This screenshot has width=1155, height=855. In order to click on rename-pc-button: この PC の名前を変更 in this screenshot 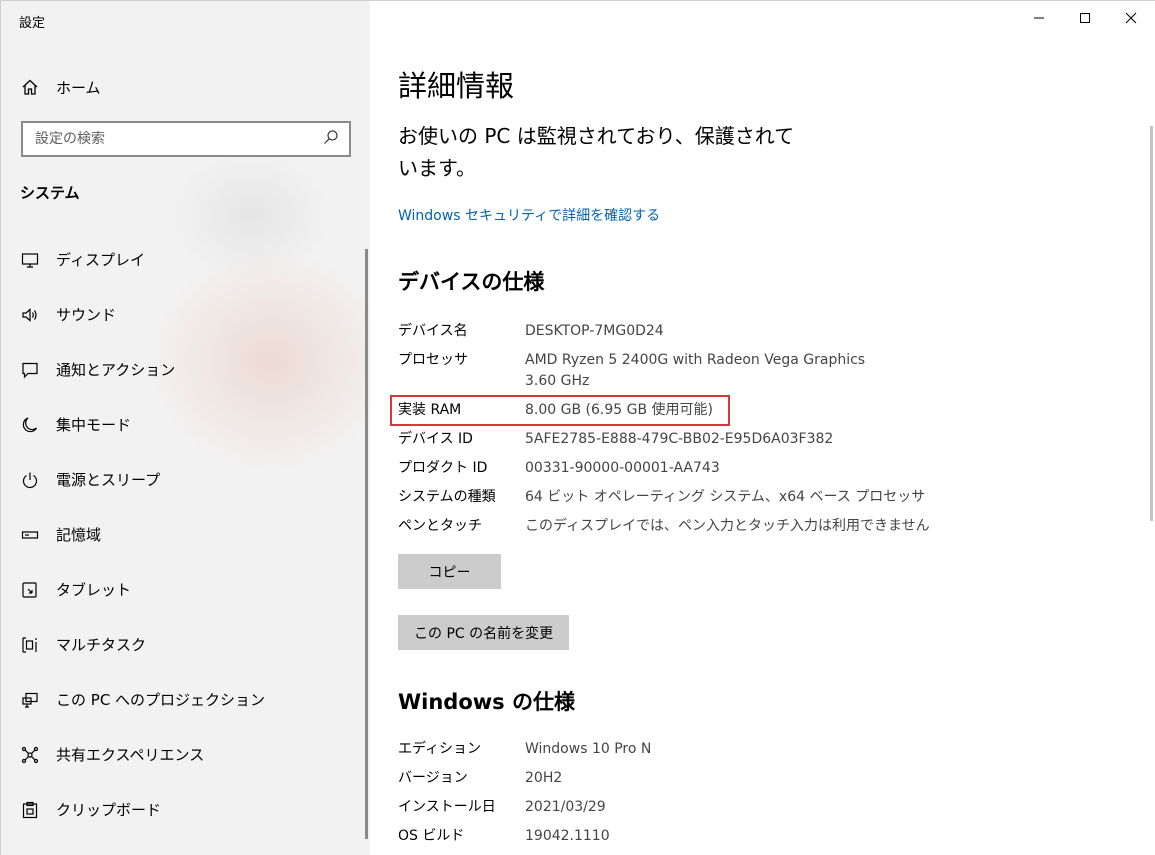, I will do `click(484, 632)`.